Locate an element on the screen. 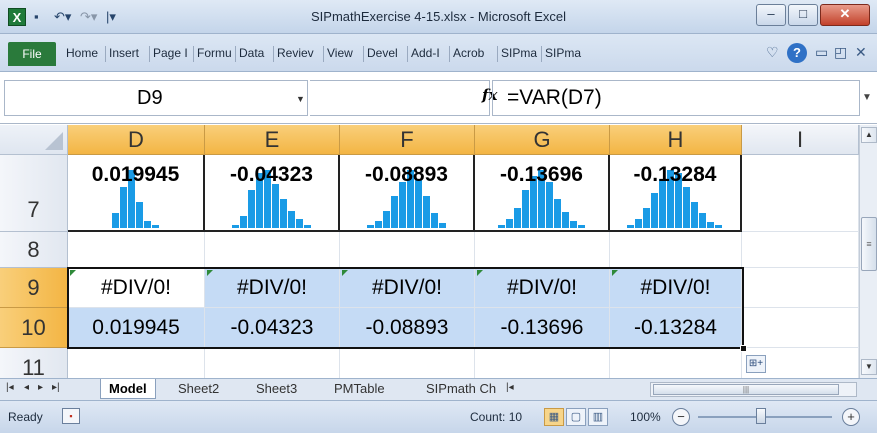 This screenshot has width=877, height=433. cell-h11 is located at coordinates (676, 363).